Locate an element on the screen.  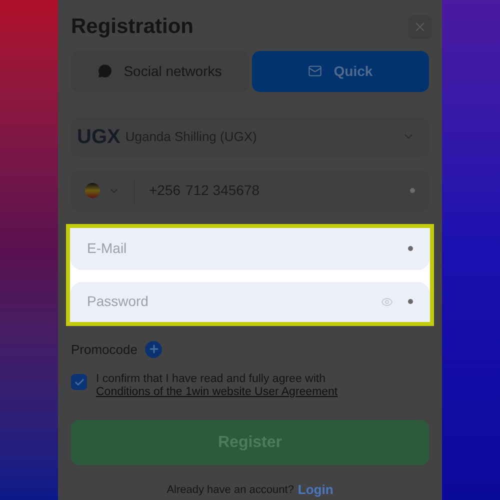
tab: Quick is located at coordinates (340, 71).